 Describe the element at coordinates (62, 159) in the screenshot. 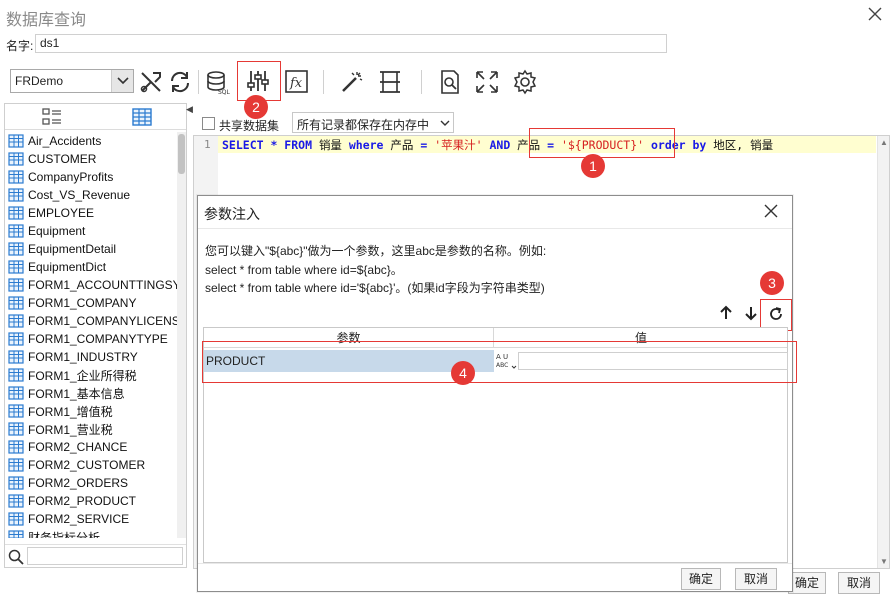

I see `table-name: CUSTOMER` at that location.